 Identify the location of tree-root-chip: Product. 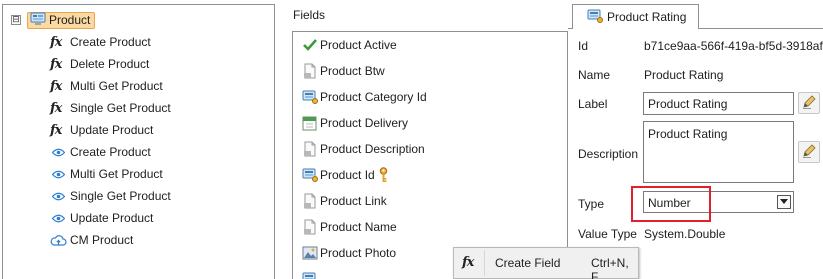
(61, 20).